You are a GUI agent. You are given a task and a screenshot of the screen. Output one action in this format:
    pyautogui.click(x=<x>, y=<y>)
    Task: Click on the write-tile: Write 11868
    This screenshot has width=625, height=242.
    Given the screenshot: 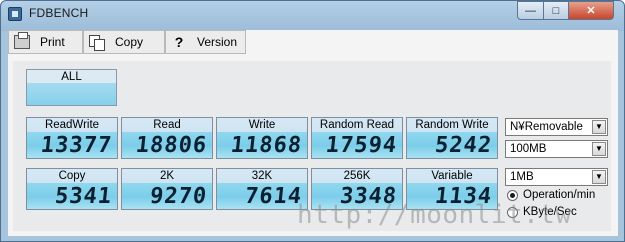 What is the action you would take?
    pyautogui.click(x=262, y=138)
    